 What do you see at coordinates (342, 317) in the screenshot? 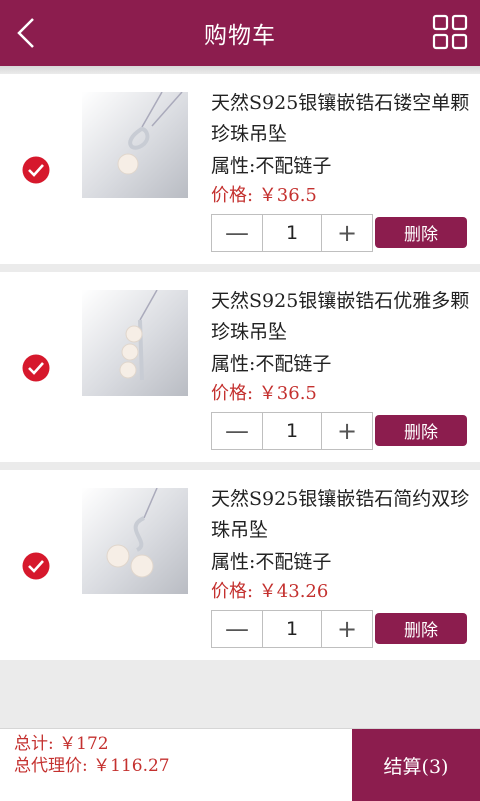
I see `product-name: 天然S925银镶嵌锆石优雅多颗珍珠吊坠` at bounding box center [342, 317].